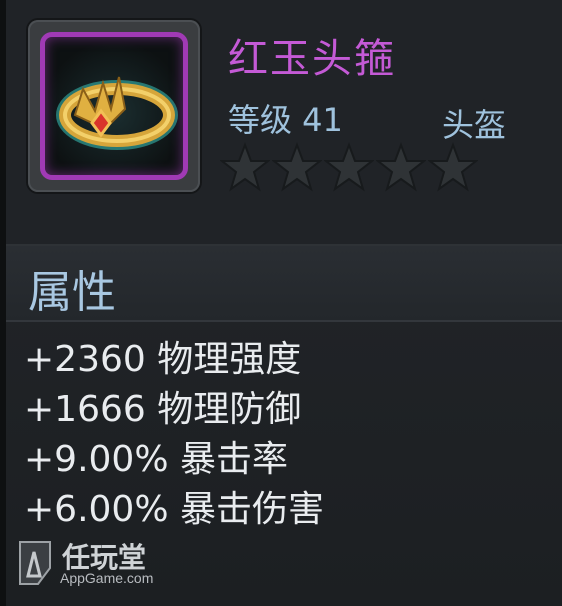 This screenshot has width=562, height=606. Describe the element at coordinates (156, 459) in the screenshot. I see `attribute-line: +9.00% 暴击率` at that location.